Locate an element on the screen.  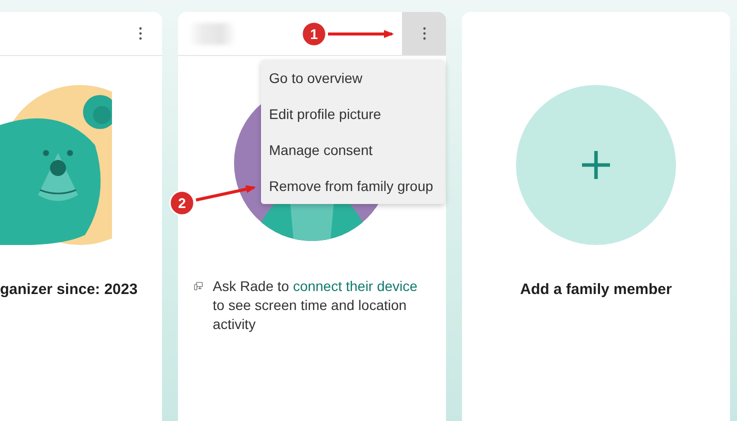
organizer-since-text: ganizer since: 2023 is located at coordinates (69, 289).